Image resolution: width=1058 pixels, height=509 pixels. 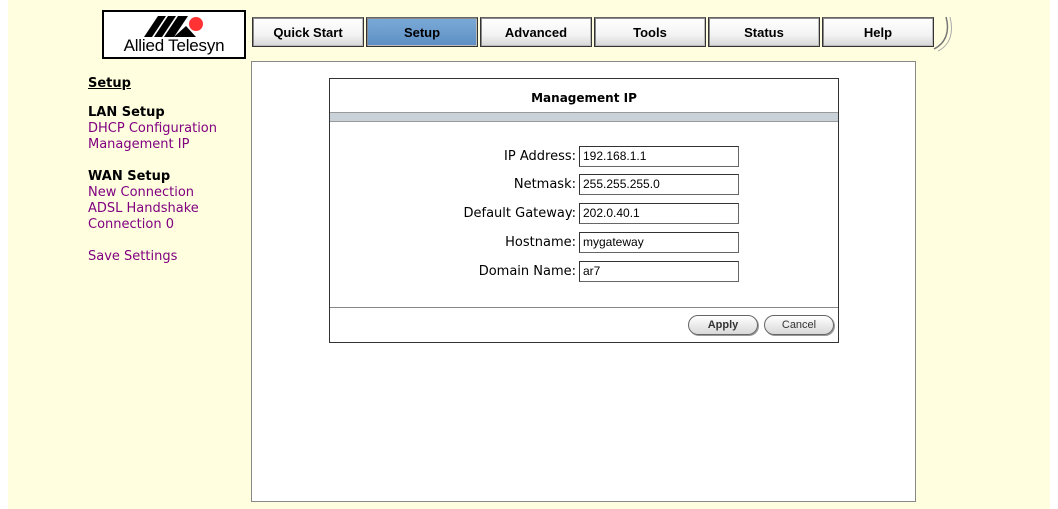 What do you see at coordinates (584, 117) in the screenshot?
I see `title-divider-bar` at bounding box center [584, 117].